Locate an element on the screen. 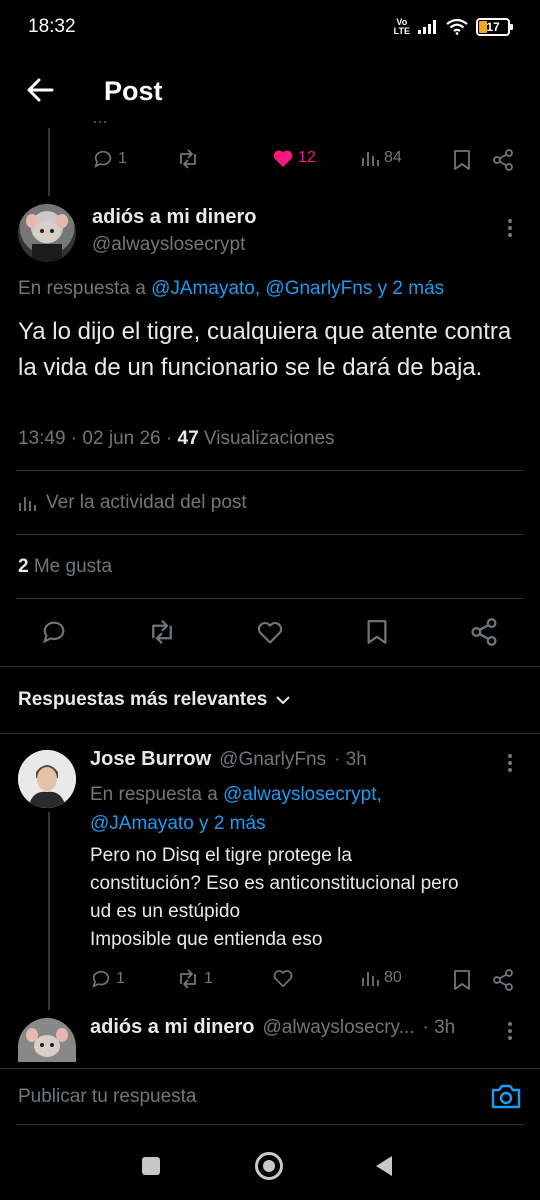 The image size is (540, 1200). tweet-timestamp: 13:49 · 02 jun 26 · is located at coordinates (95, 438).